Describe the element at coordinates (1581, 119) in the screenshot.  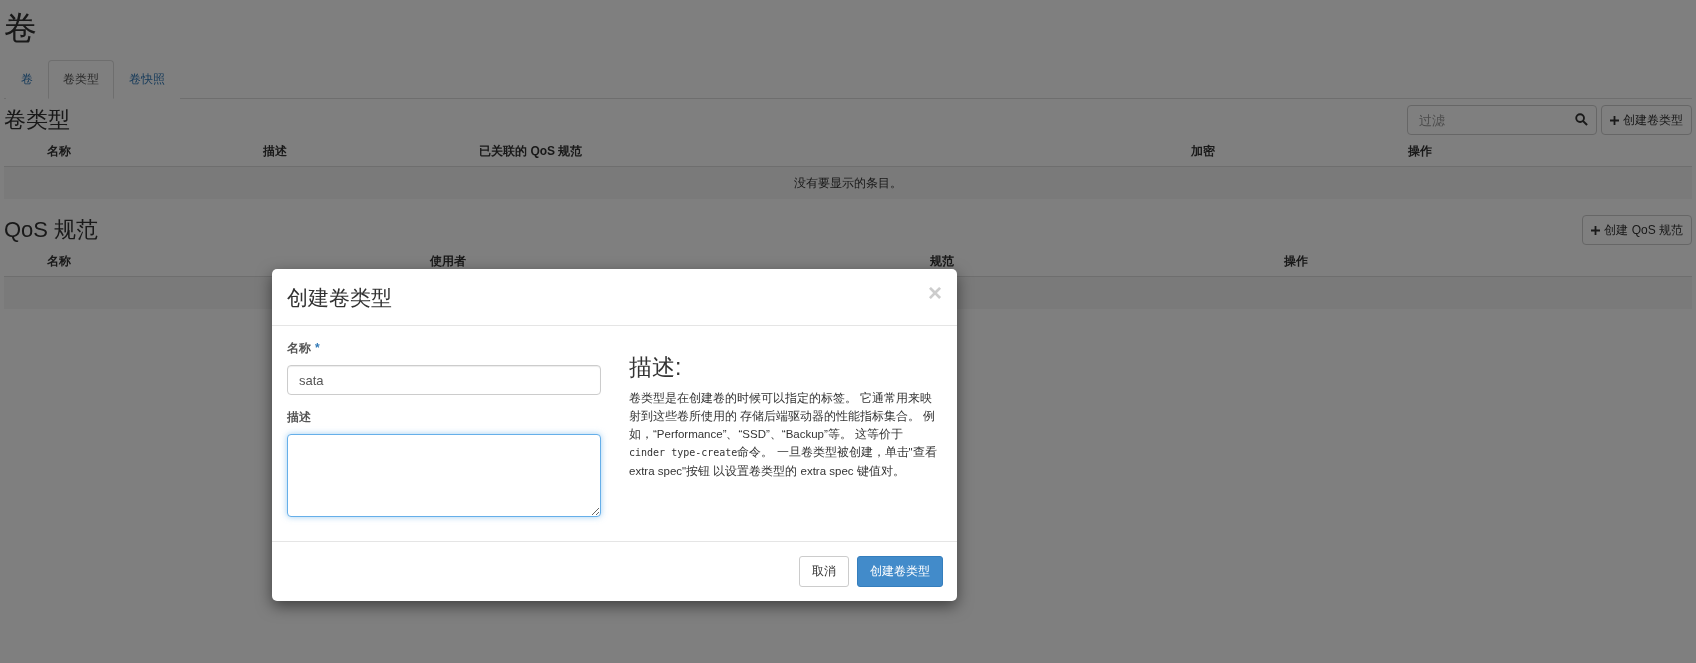
I see `search-icon` at that location.